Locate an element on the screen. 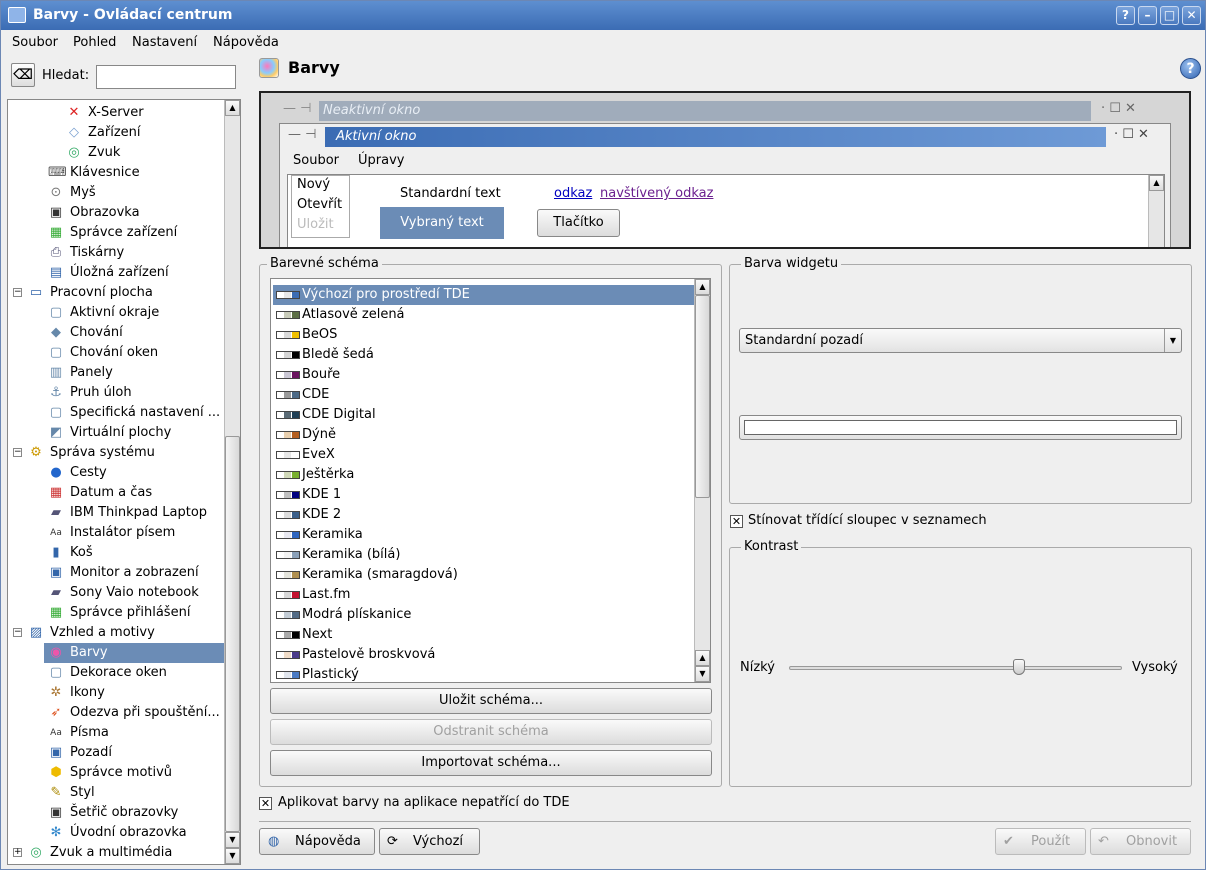 This screenshot has width=1206, height=870. title-bar: Barvy - Ovládací centrum ? – □ ✕ is located at coordinates (603, 15).